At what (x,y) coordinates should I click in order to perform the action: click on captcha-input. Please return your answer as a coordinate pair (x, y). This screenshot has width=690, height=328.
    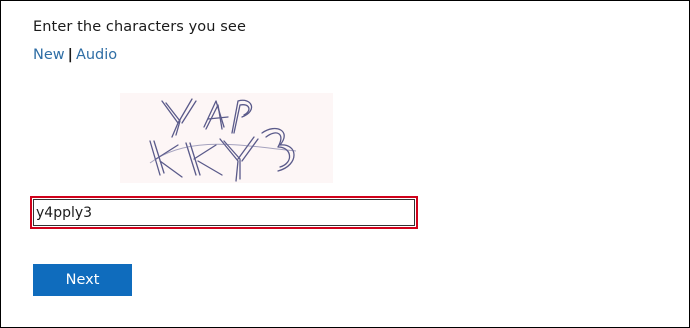
    Looking at the image, I should click on (224, 212).